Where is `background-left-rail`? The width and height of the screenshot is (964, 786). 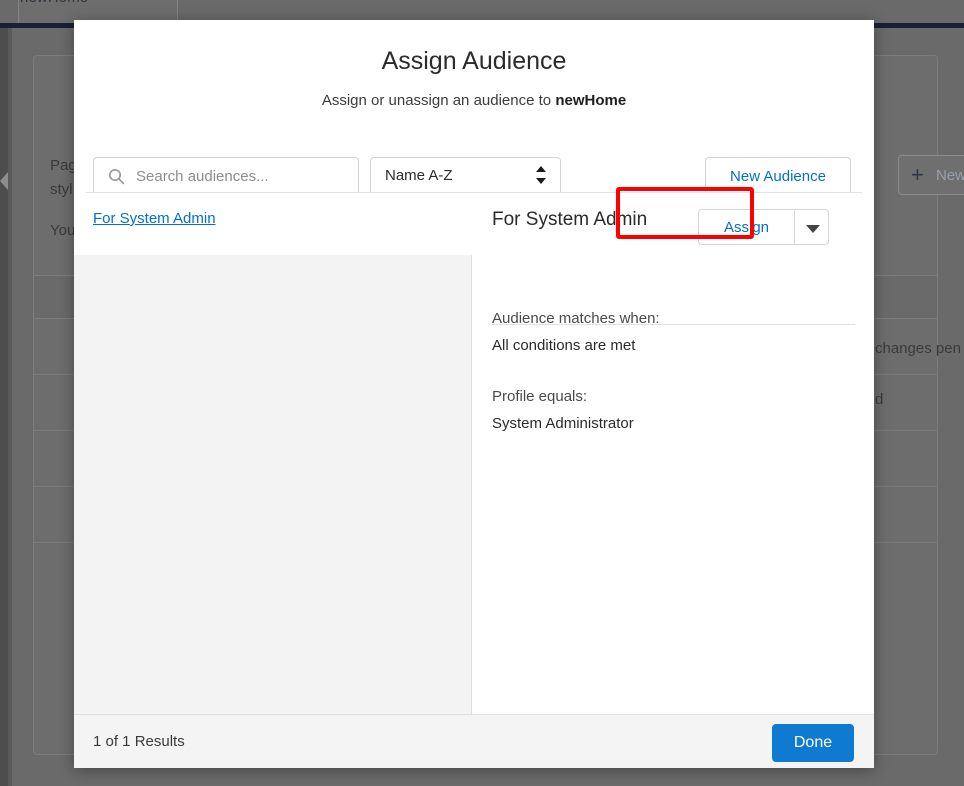 background-left-rail is located at coordinates (4, 407).